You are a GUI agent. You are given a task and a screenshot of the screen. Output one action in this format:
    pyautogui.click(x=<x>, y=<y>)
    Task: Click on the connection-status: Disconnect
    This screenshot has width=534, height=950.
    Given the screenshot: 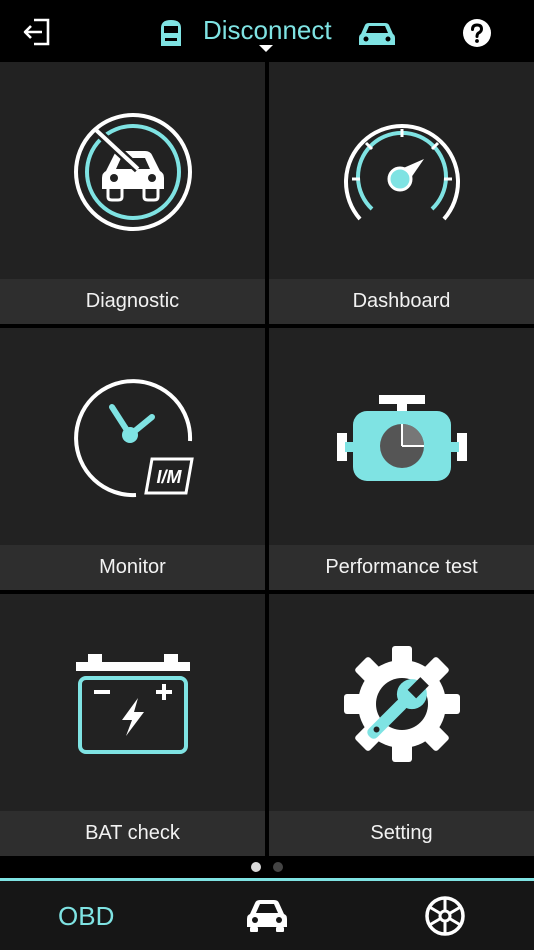 What is the action you would take?
    pyautogui.click(x=277, y=33)
    